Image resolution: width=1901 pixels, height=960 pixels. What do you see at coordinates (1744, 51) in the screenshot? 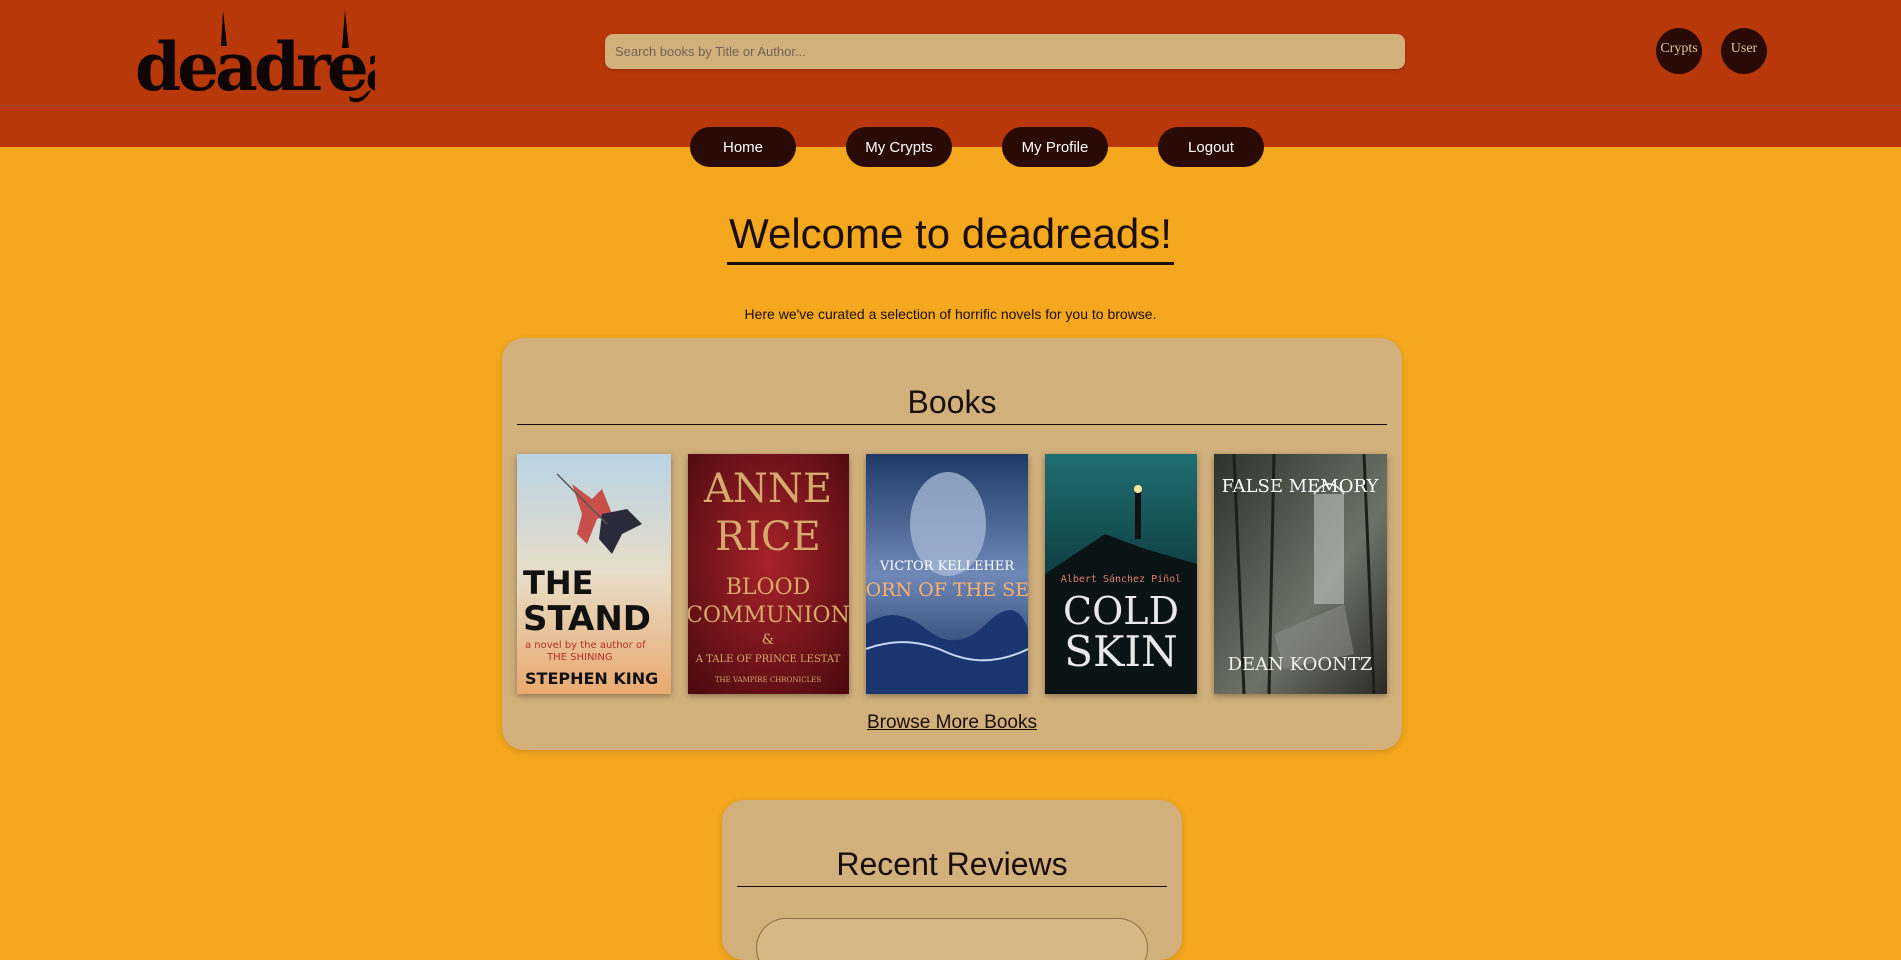
I see `user-button: User` at bounding box center [1744, 51].